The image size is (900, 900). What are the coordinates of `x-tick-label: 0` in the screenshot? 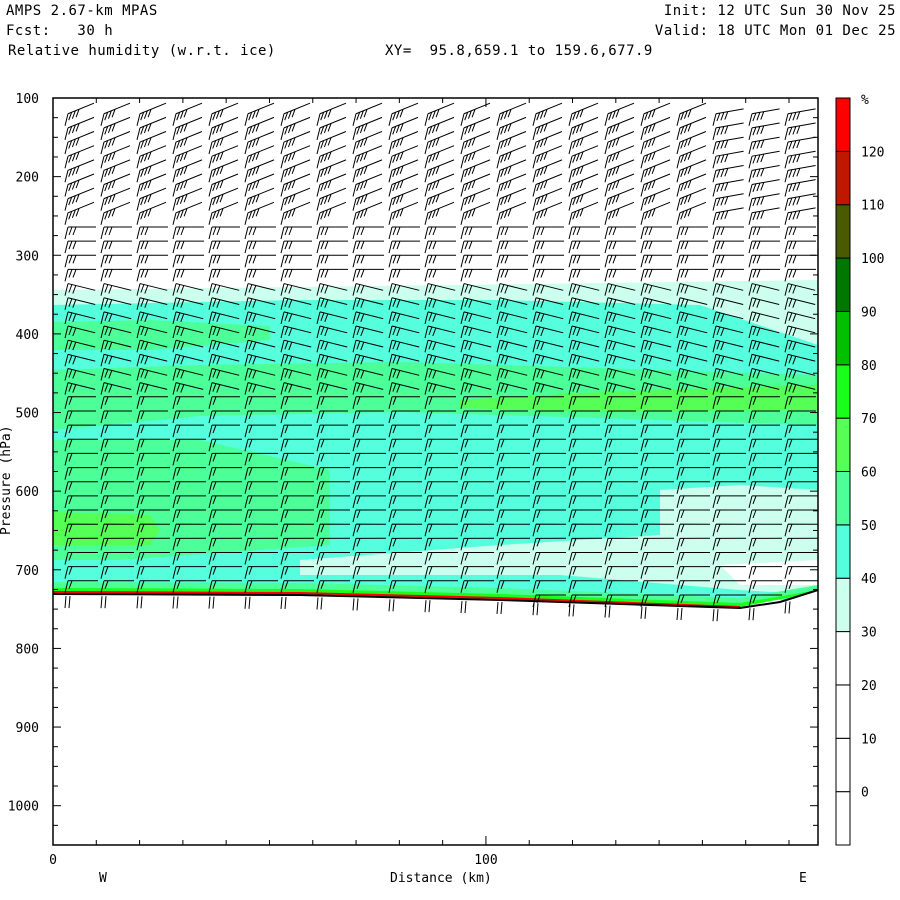 It's located at (53, 860).